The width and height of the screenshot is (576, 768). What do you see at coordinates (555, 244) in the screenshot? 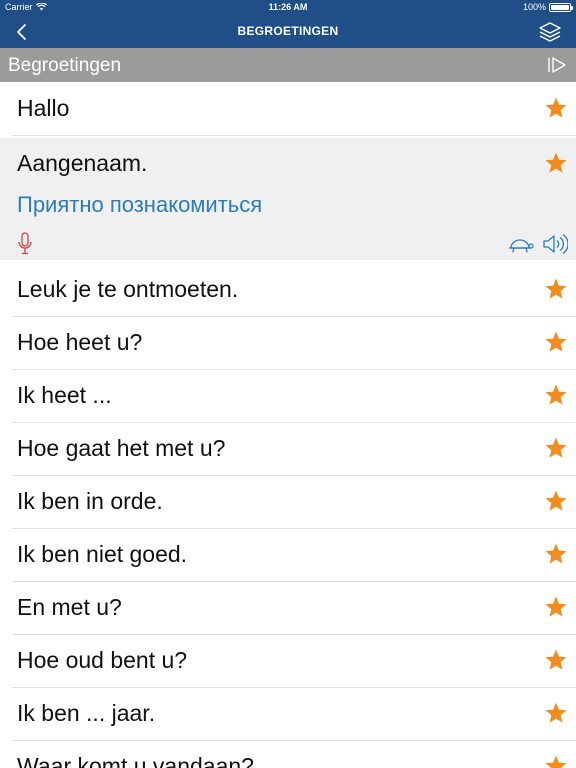
I see `speaker-icon` at bounding box center [555, 244].